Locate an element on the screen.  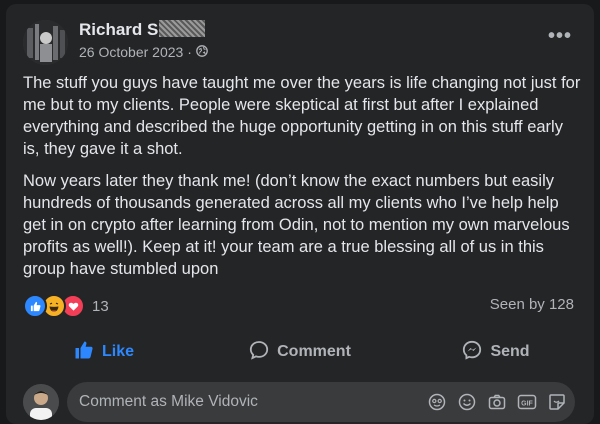
comment-button: Comment is located at coordinates (300, 352).